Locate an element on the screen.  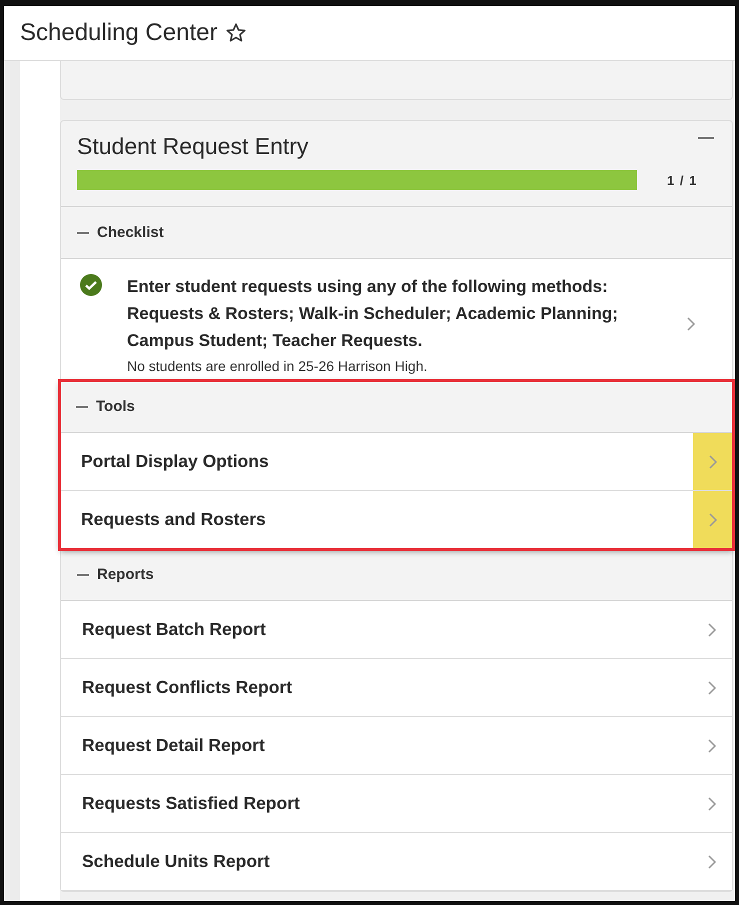
panel-title: Student Request Entry is located at coordinates (192, 146).